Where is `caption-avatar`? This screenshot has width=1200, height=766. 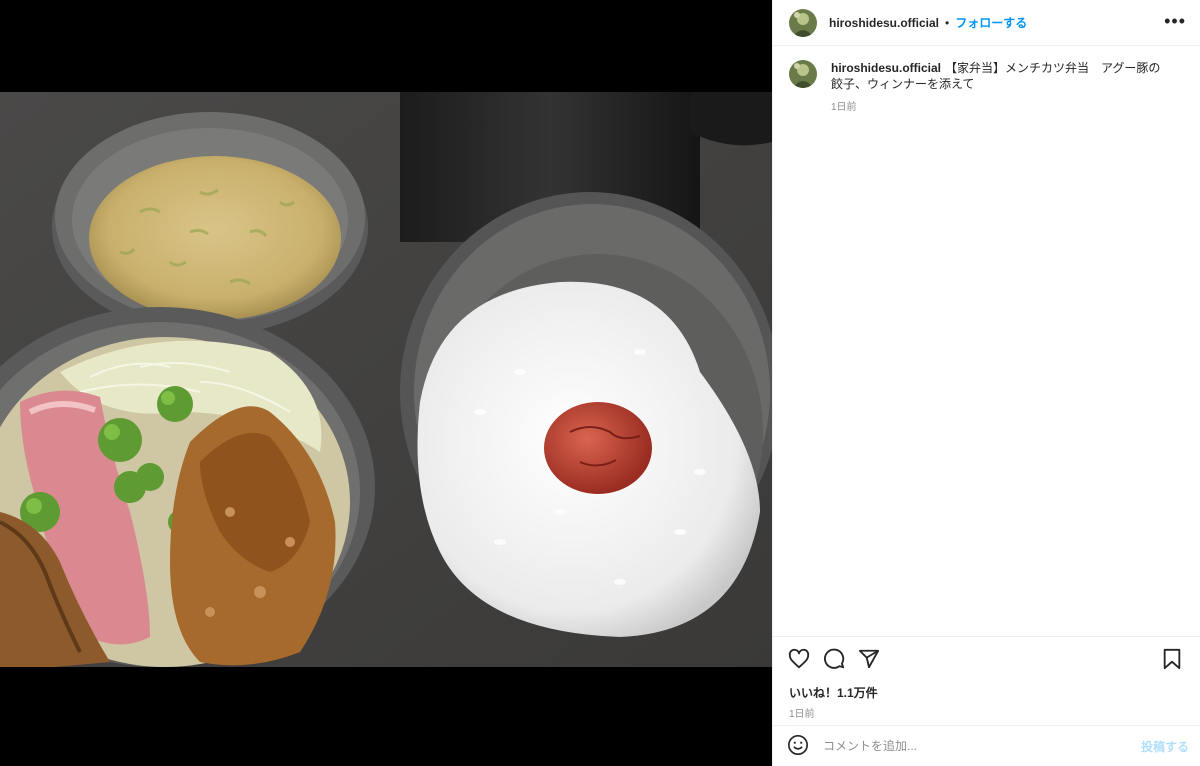
caption-avatar is located at coordinates (803, 74).